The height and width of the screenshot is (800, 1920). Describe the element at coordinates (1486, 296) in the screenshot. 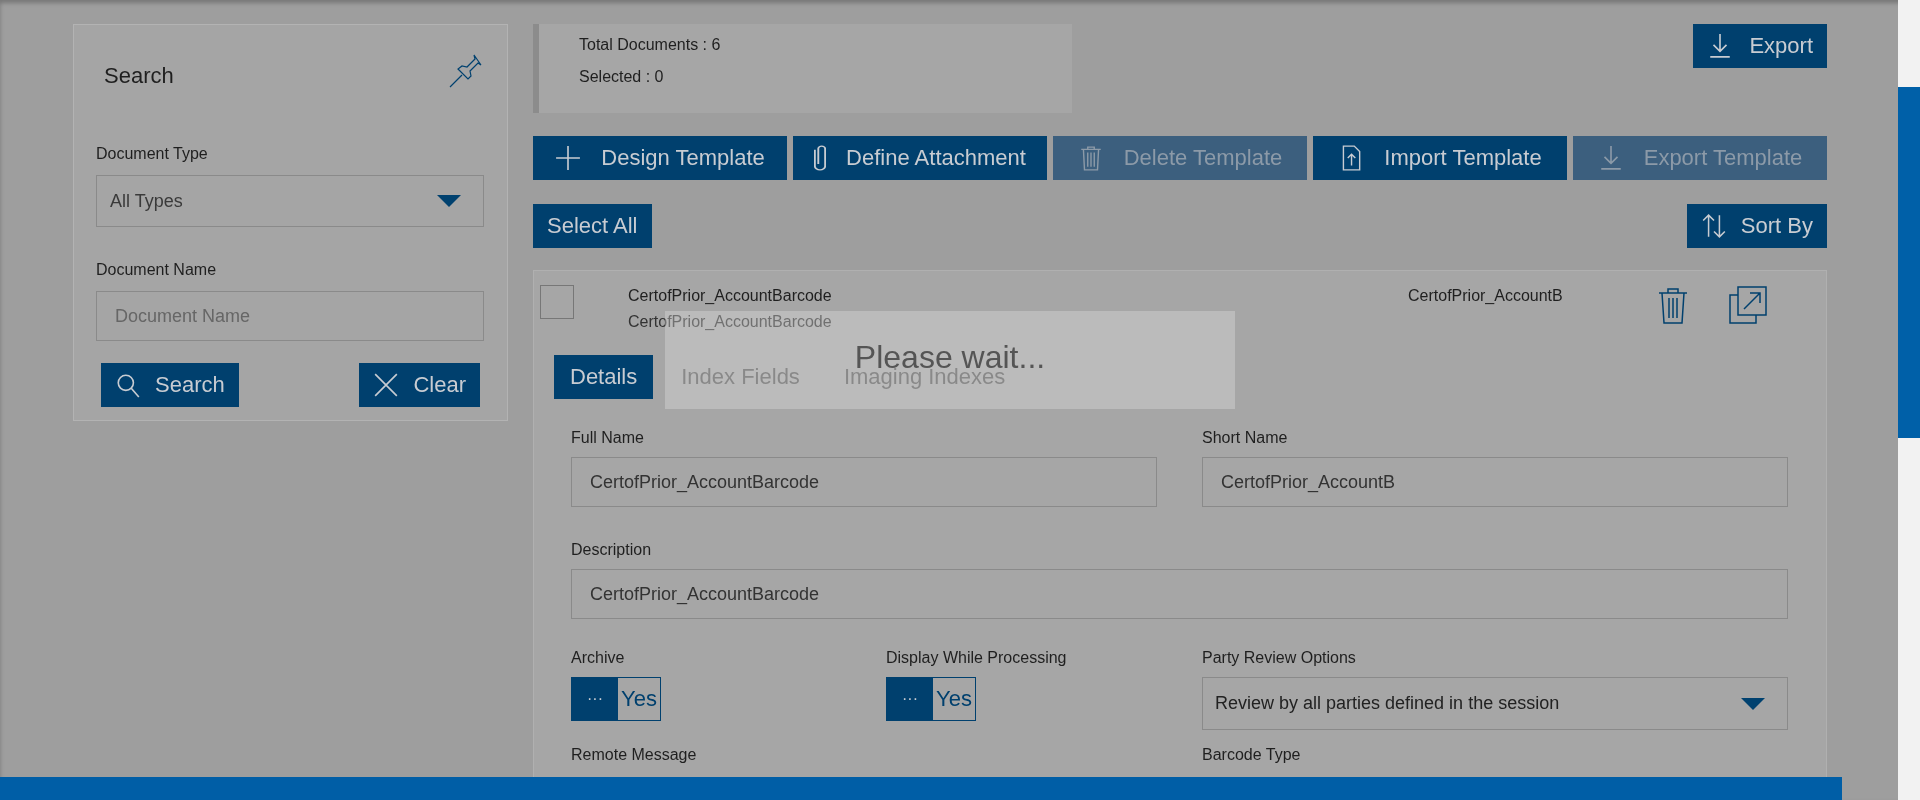

I see `document-short-name: CertofPrior_AccountB` at that location.